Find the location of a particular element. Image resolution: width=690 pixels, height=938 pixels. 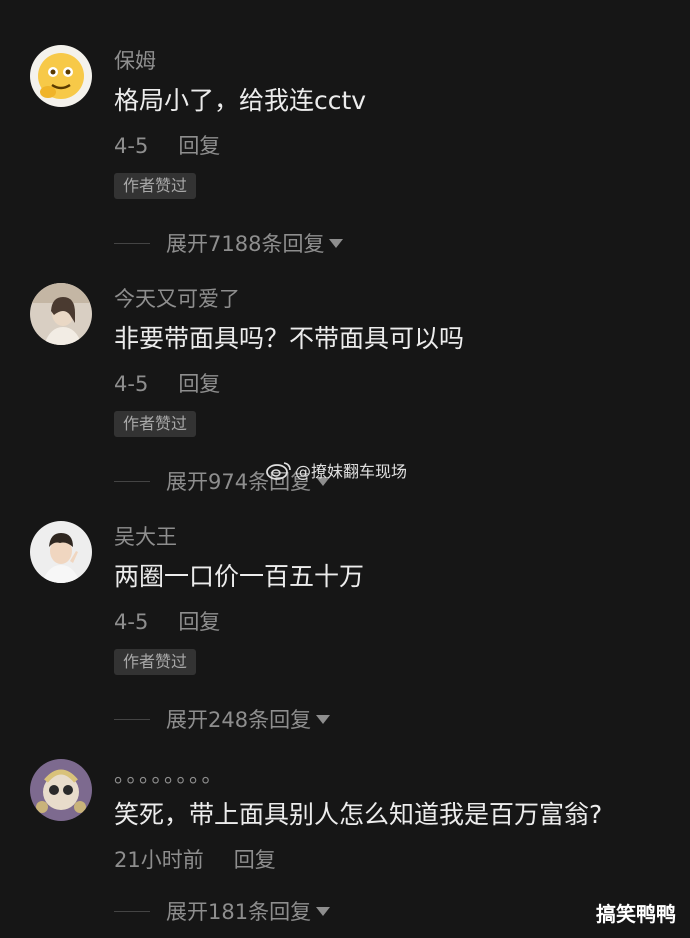

emoji-thinking-icon is located at coordinates (61, 76).